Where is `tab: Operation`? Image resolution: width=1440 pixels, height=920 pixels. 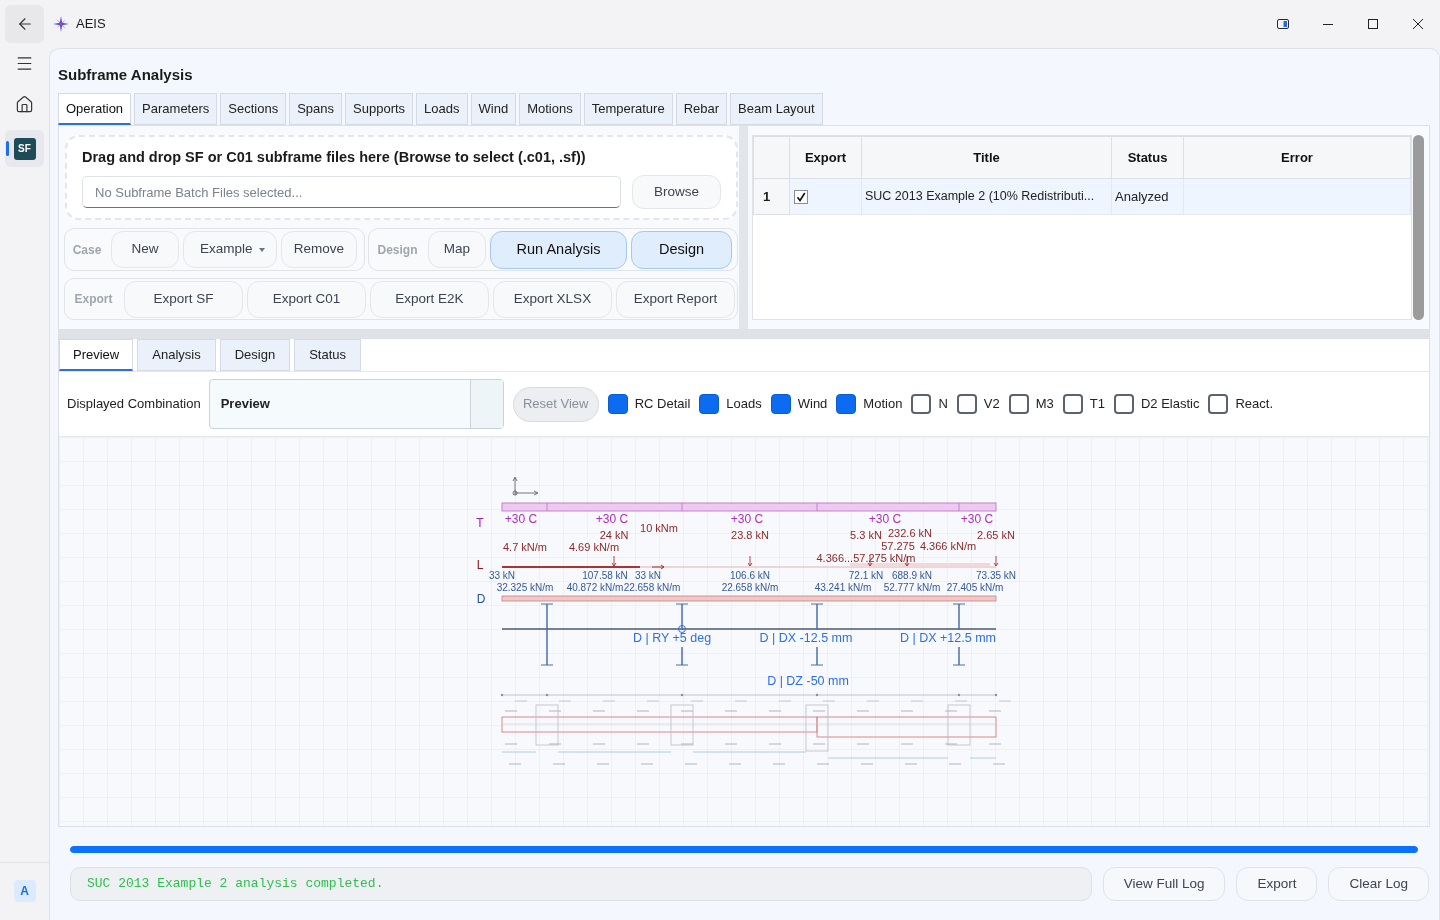 tab: Operation is located at coordinates (95, 109).